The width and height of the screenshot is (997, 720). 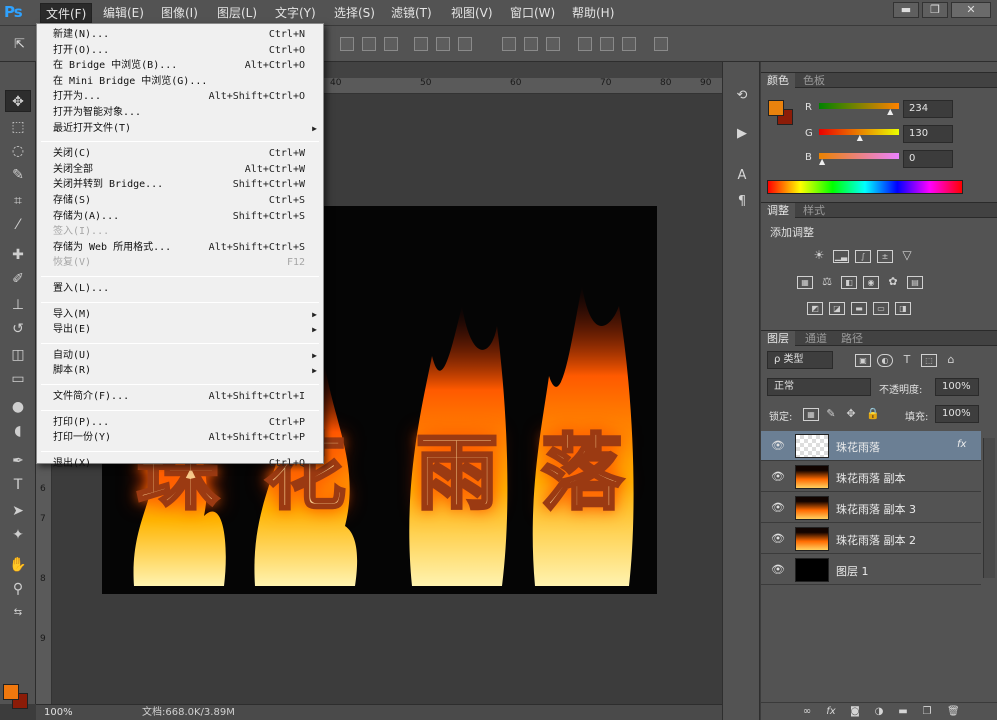 What do you see at coordinates (778, 80) in the screenshot?
I see `tab-color: 颜色` at bounding box center [778, 80].